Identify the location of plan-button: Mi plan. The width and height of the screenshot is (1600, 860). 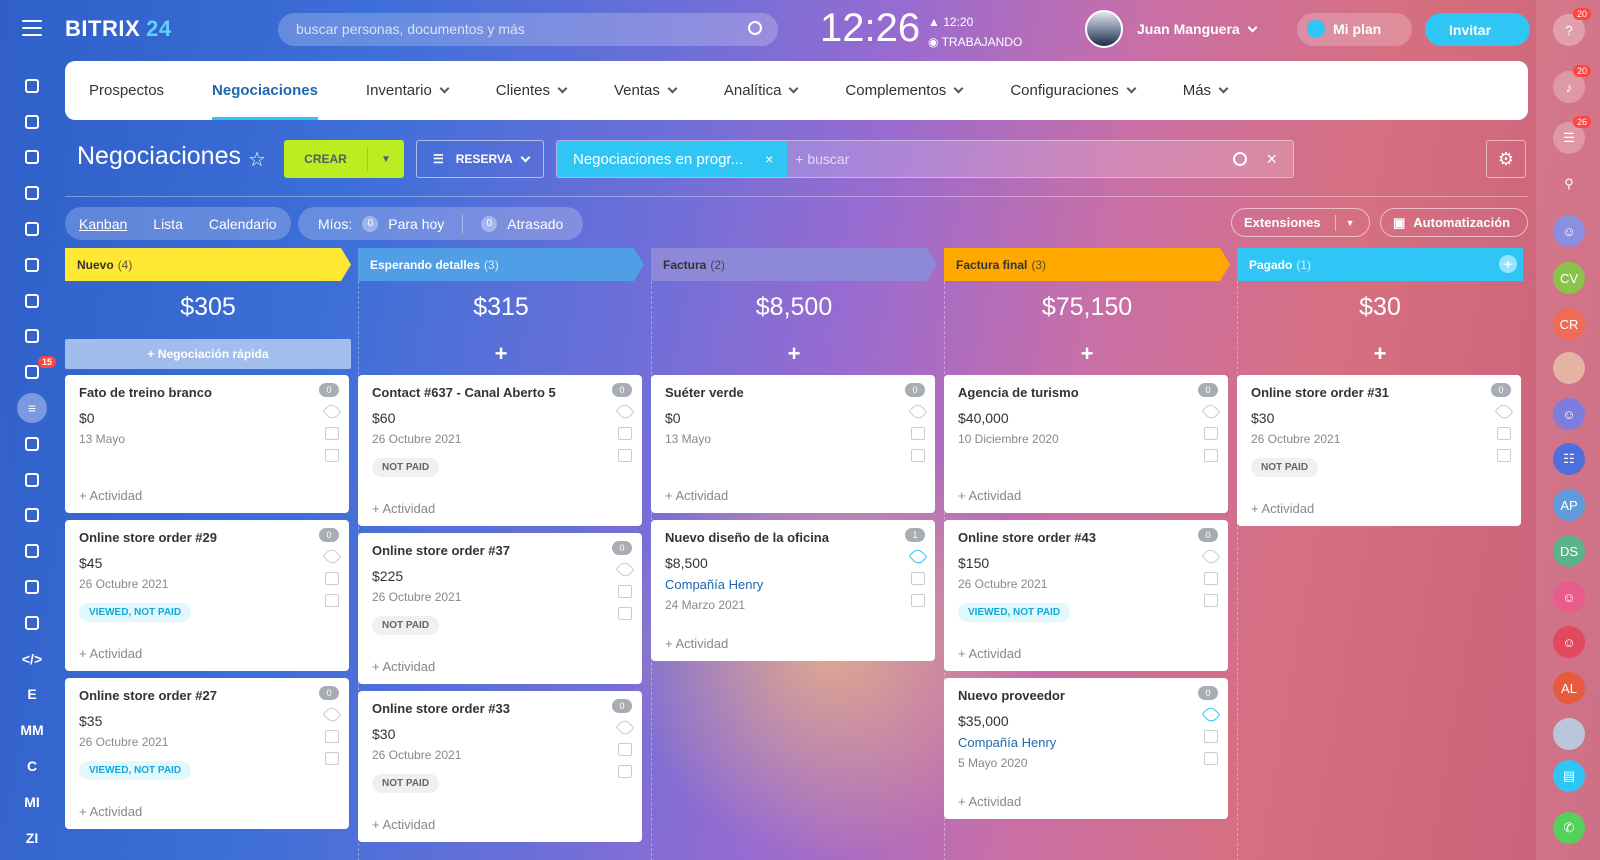
(1354, 29).